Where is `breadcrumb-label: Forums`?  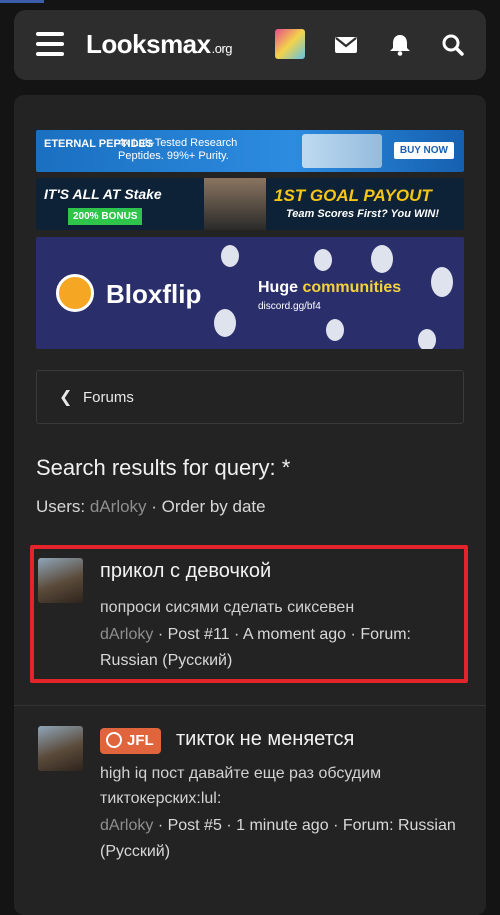
breadcrumb-label: Forums is located at coordinates (108, 397).